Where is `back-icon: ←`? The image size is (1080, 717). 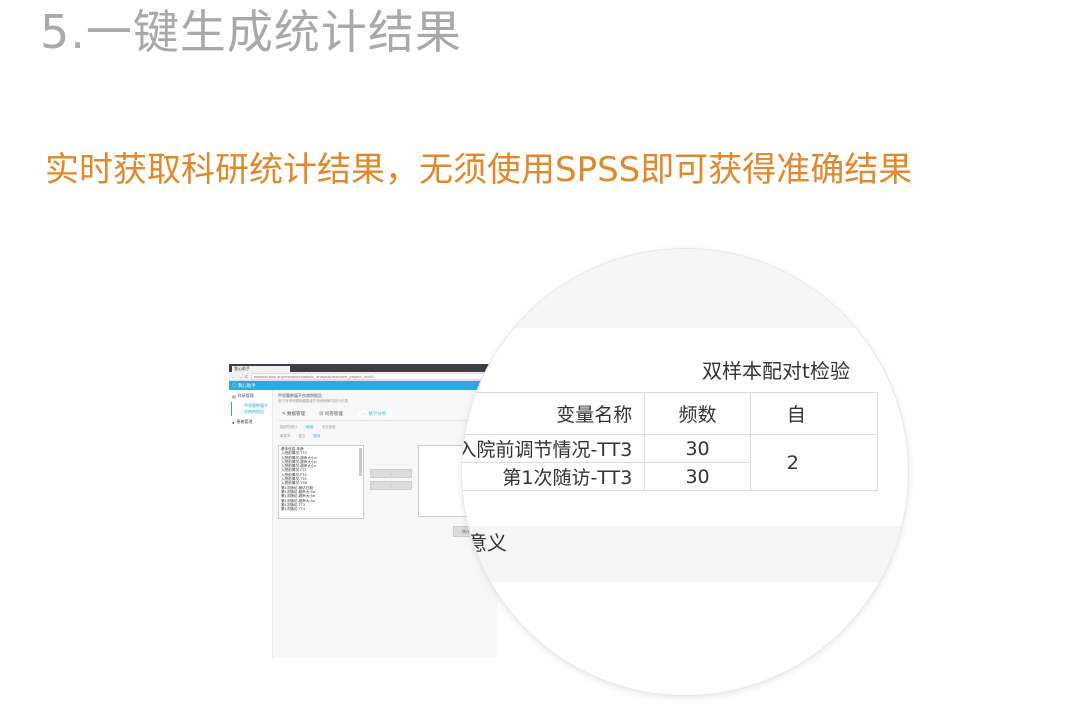 back-icon: ← is located at coordinates (233, 376).